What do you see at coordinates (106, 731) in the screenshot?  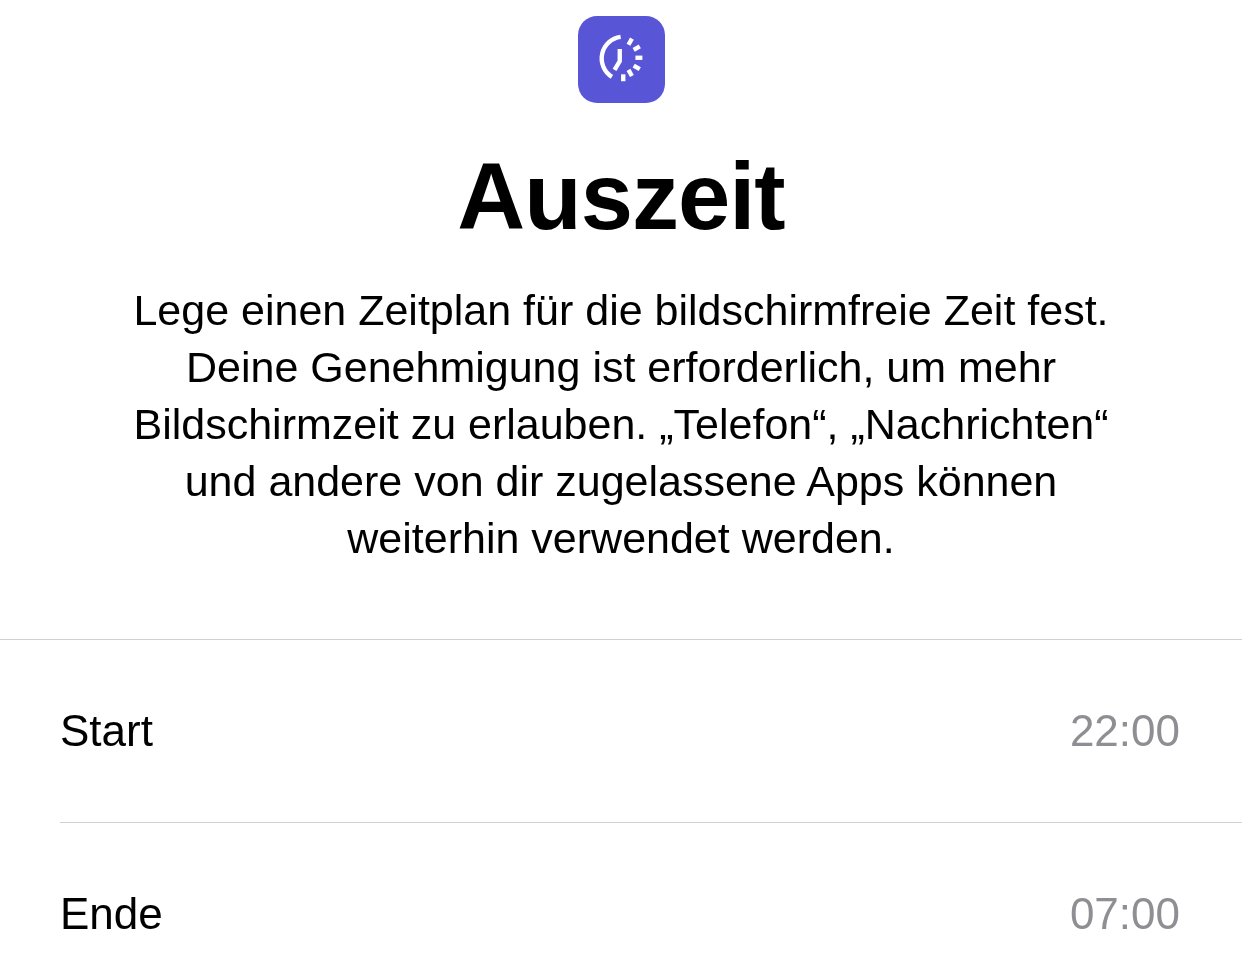 I see `row-label: Start` at bounding box center [106, 731].